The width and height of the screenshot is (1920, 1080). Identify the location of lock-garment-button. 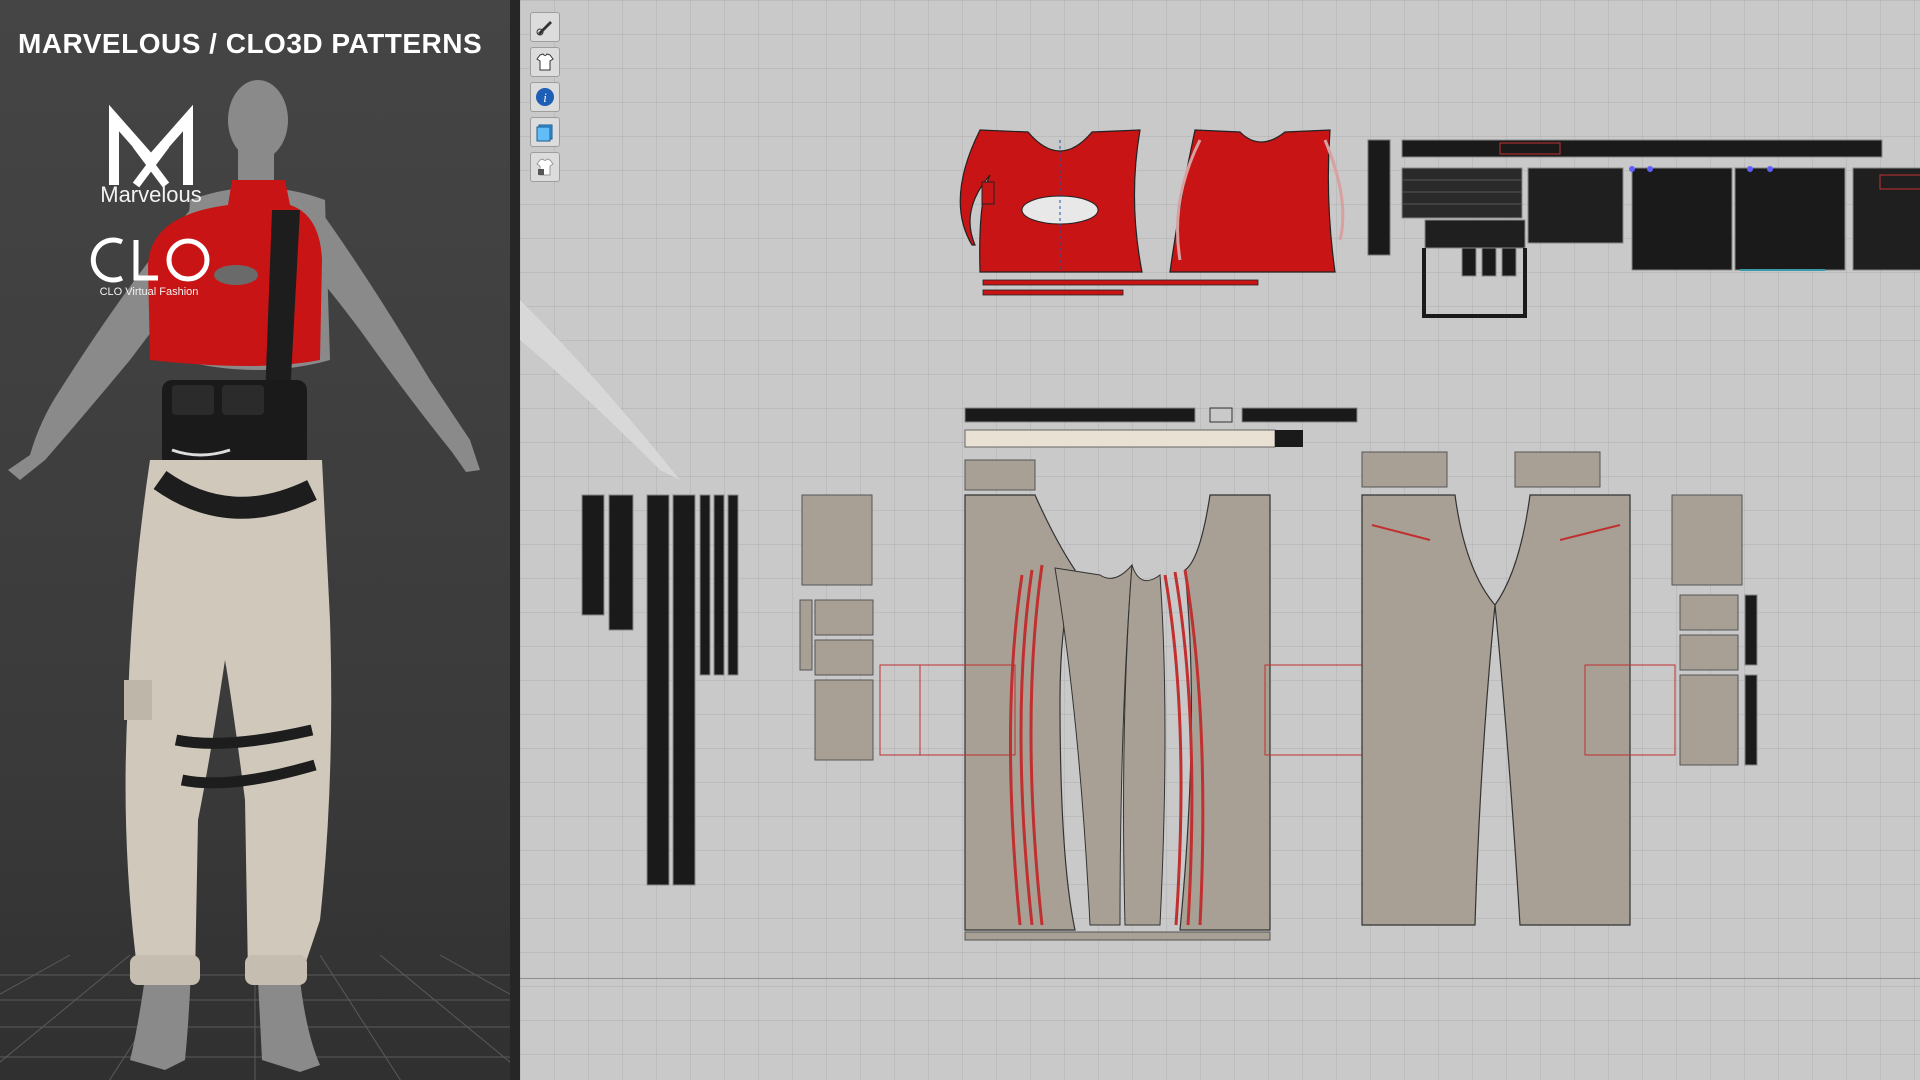
(545, 167).